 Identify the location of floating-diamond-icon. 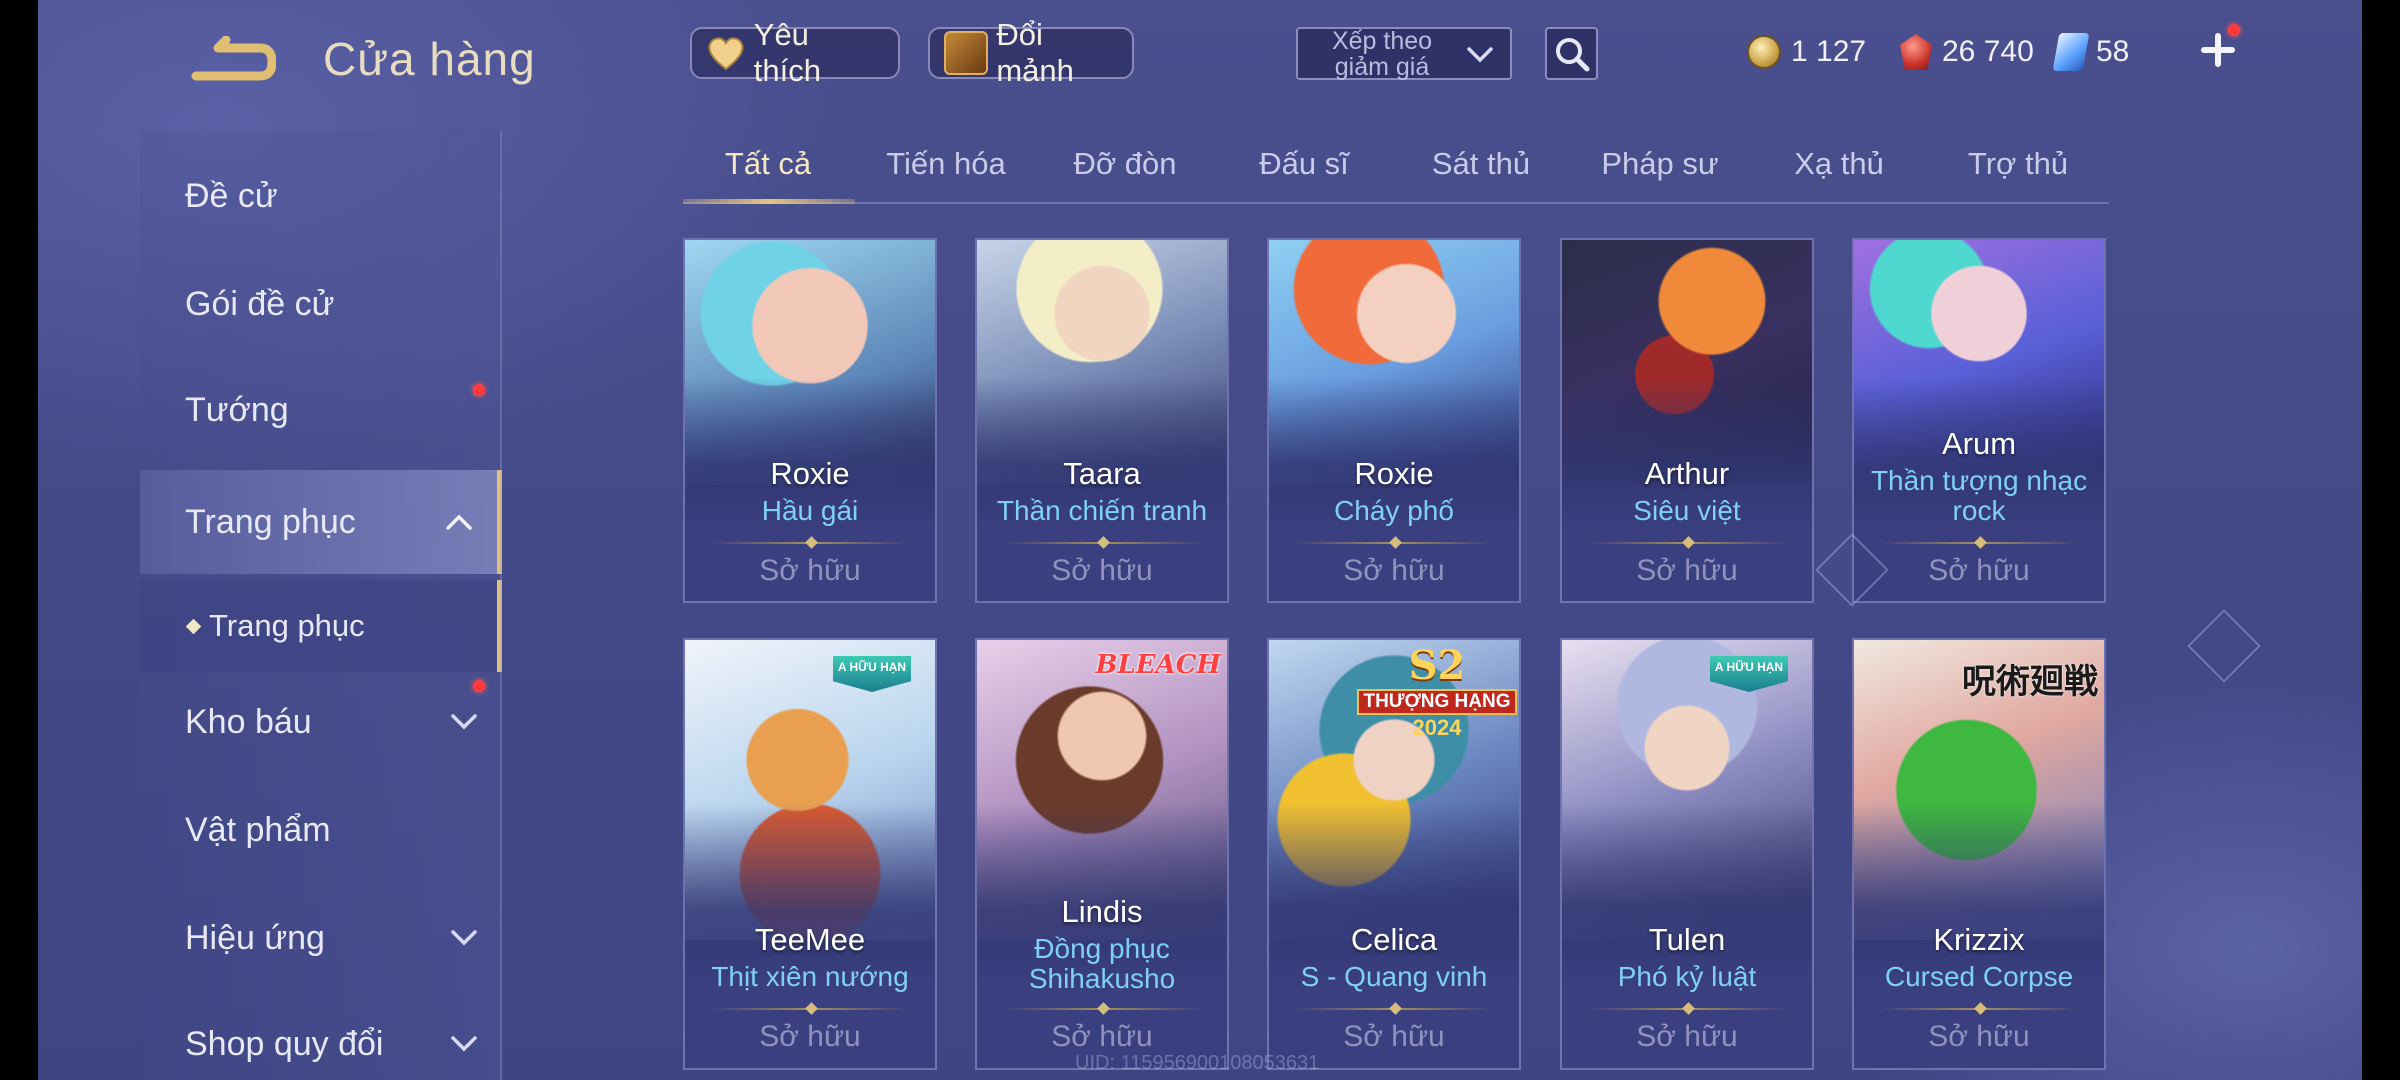
(2224, 646).